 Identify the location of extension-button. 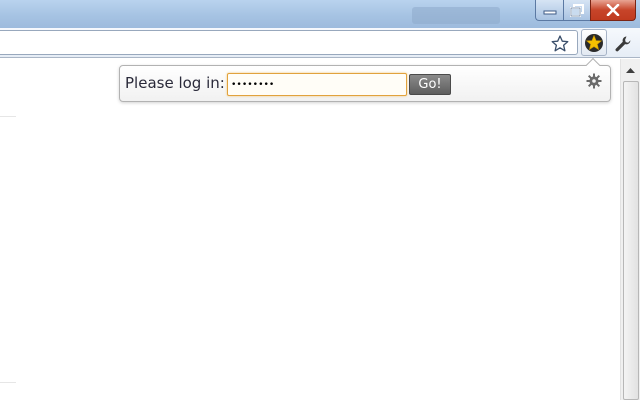
(594, 42).